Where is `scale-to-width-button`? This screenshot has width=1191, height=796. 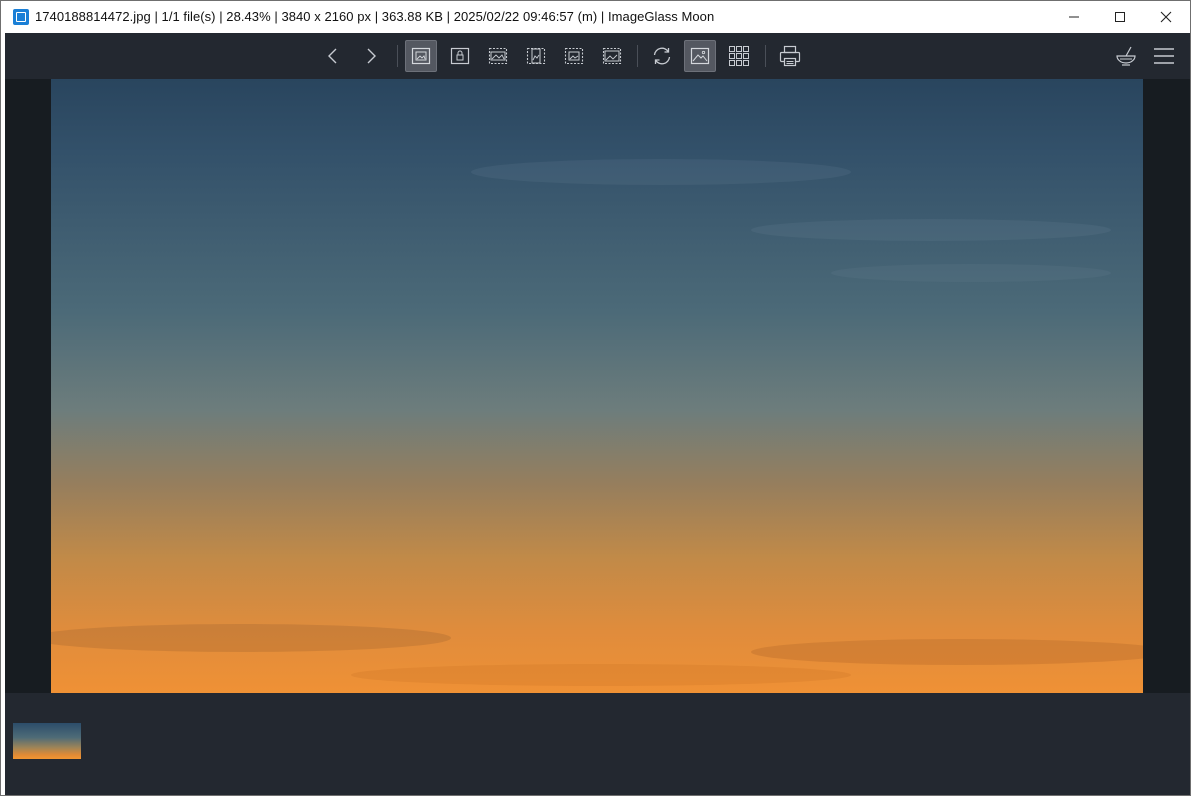 scale-to-width-button is located at coordinates (498, 56).